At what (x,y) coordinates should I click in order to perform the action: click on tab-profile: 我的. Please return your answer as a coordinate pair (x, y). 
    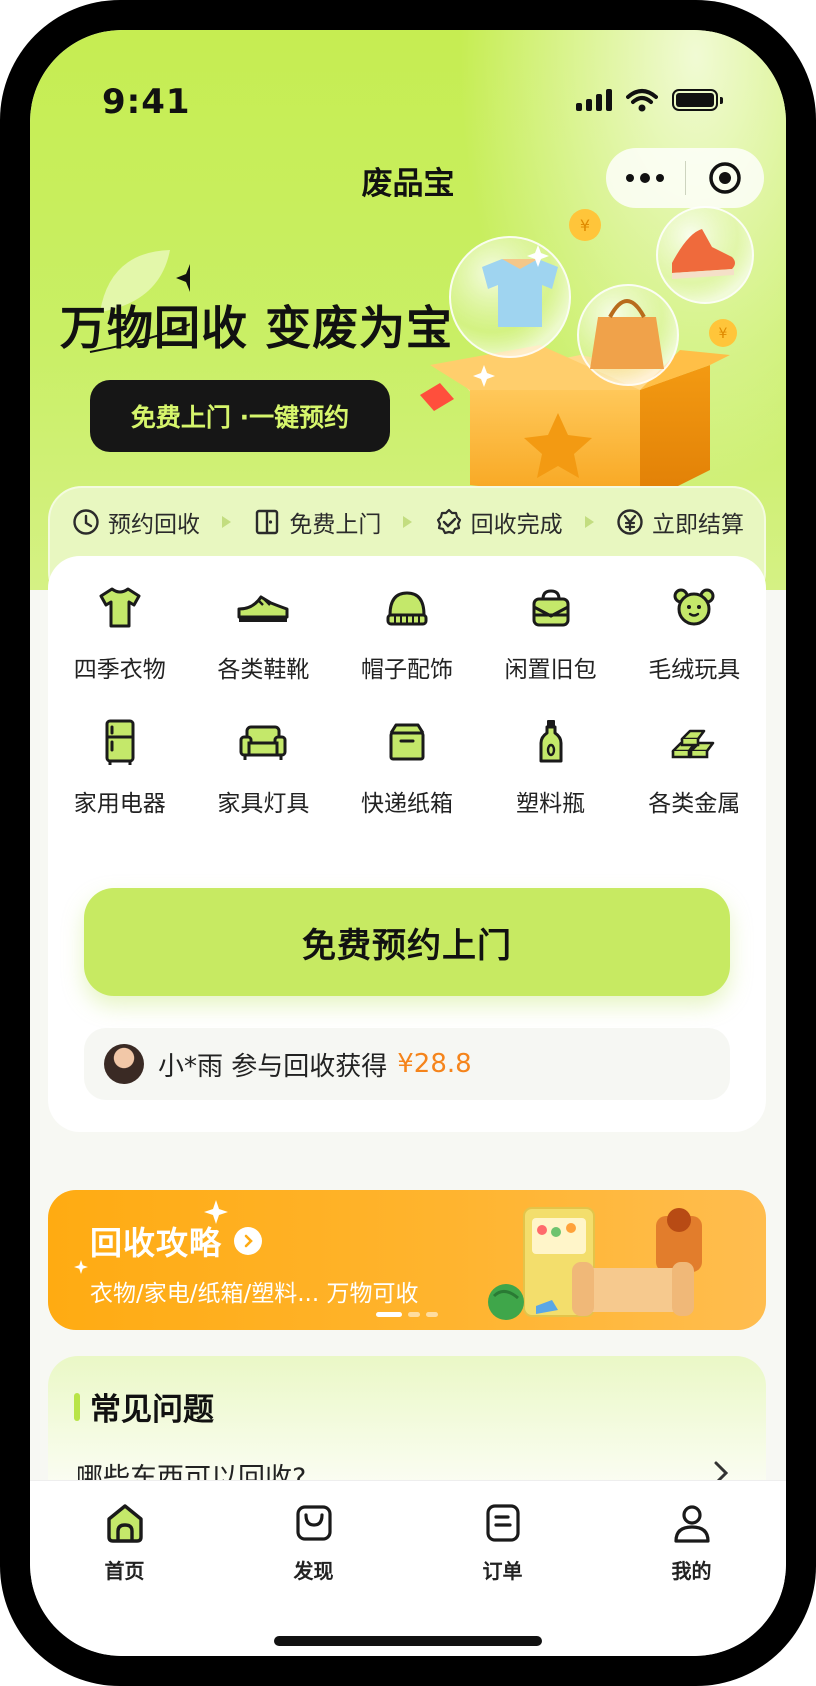
    Looking at the image, I should click on (691, 1541).